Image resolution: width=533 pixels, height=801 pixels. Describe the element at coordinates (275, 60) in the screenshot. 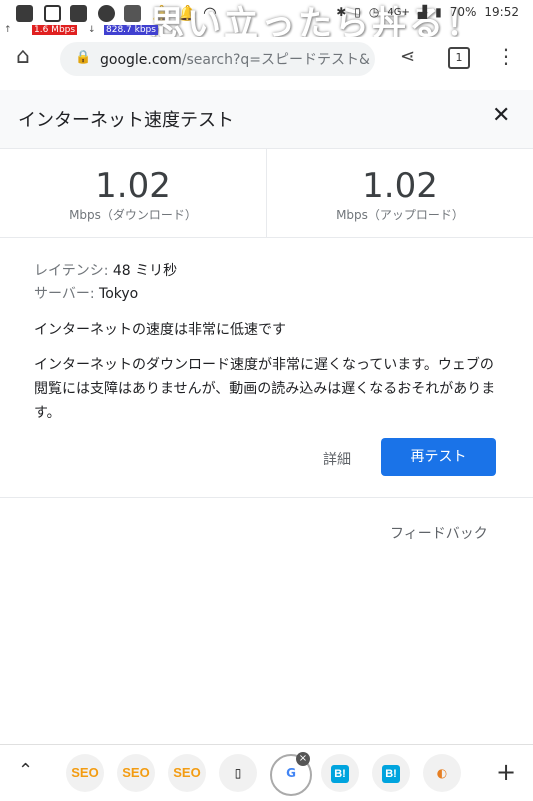

I see `url-path: /search?q=スピードテスト&` at that location.